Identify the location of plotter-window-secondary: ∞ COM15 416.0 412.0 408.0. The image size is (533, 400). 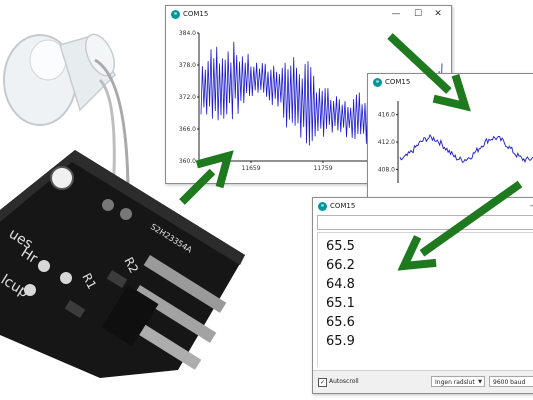
(450, 136).